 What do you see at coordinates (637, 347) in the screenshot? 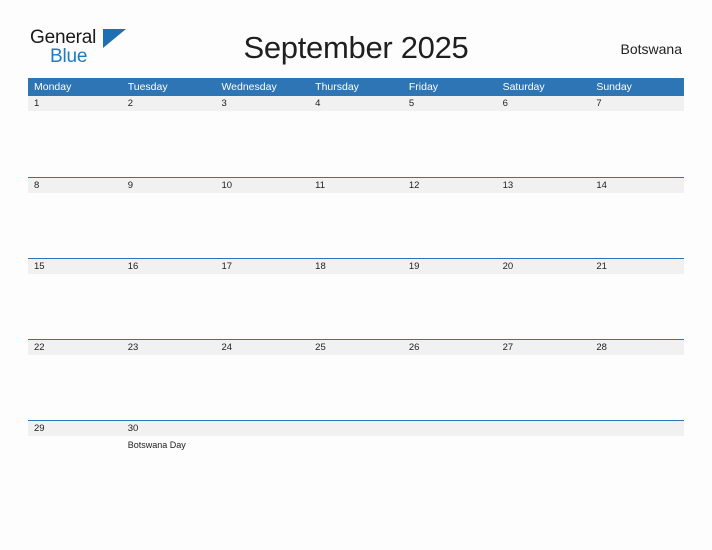
I see `day-number: 28` at bounding box center [637, 347].